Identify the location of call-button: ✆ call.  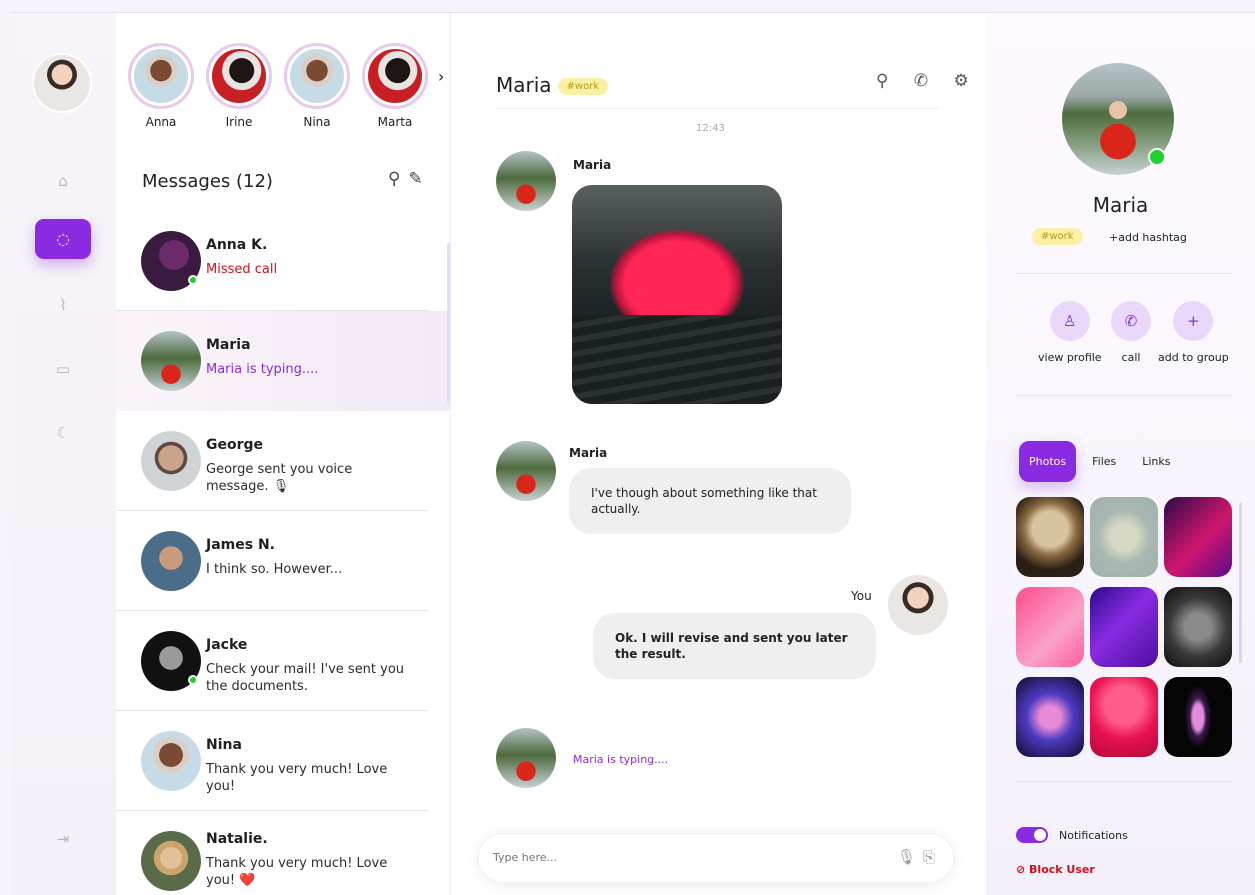
(1131, 332).